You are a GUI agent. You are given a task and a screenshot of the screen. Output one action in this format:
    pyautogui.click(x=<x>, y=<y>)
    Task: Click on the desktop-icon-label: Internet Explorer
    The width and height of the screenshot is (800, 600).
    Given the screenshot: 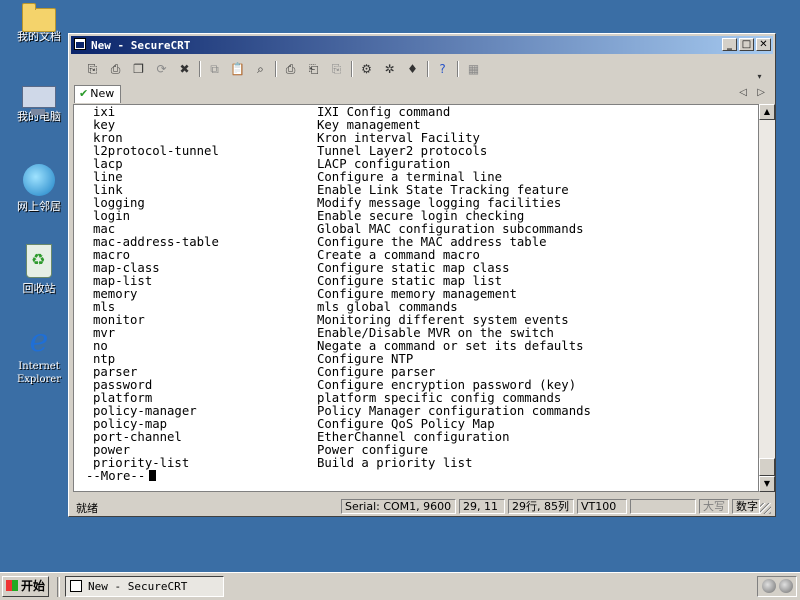 What is the action you would take?
    pyautogui.click(x=39, y=373)
    